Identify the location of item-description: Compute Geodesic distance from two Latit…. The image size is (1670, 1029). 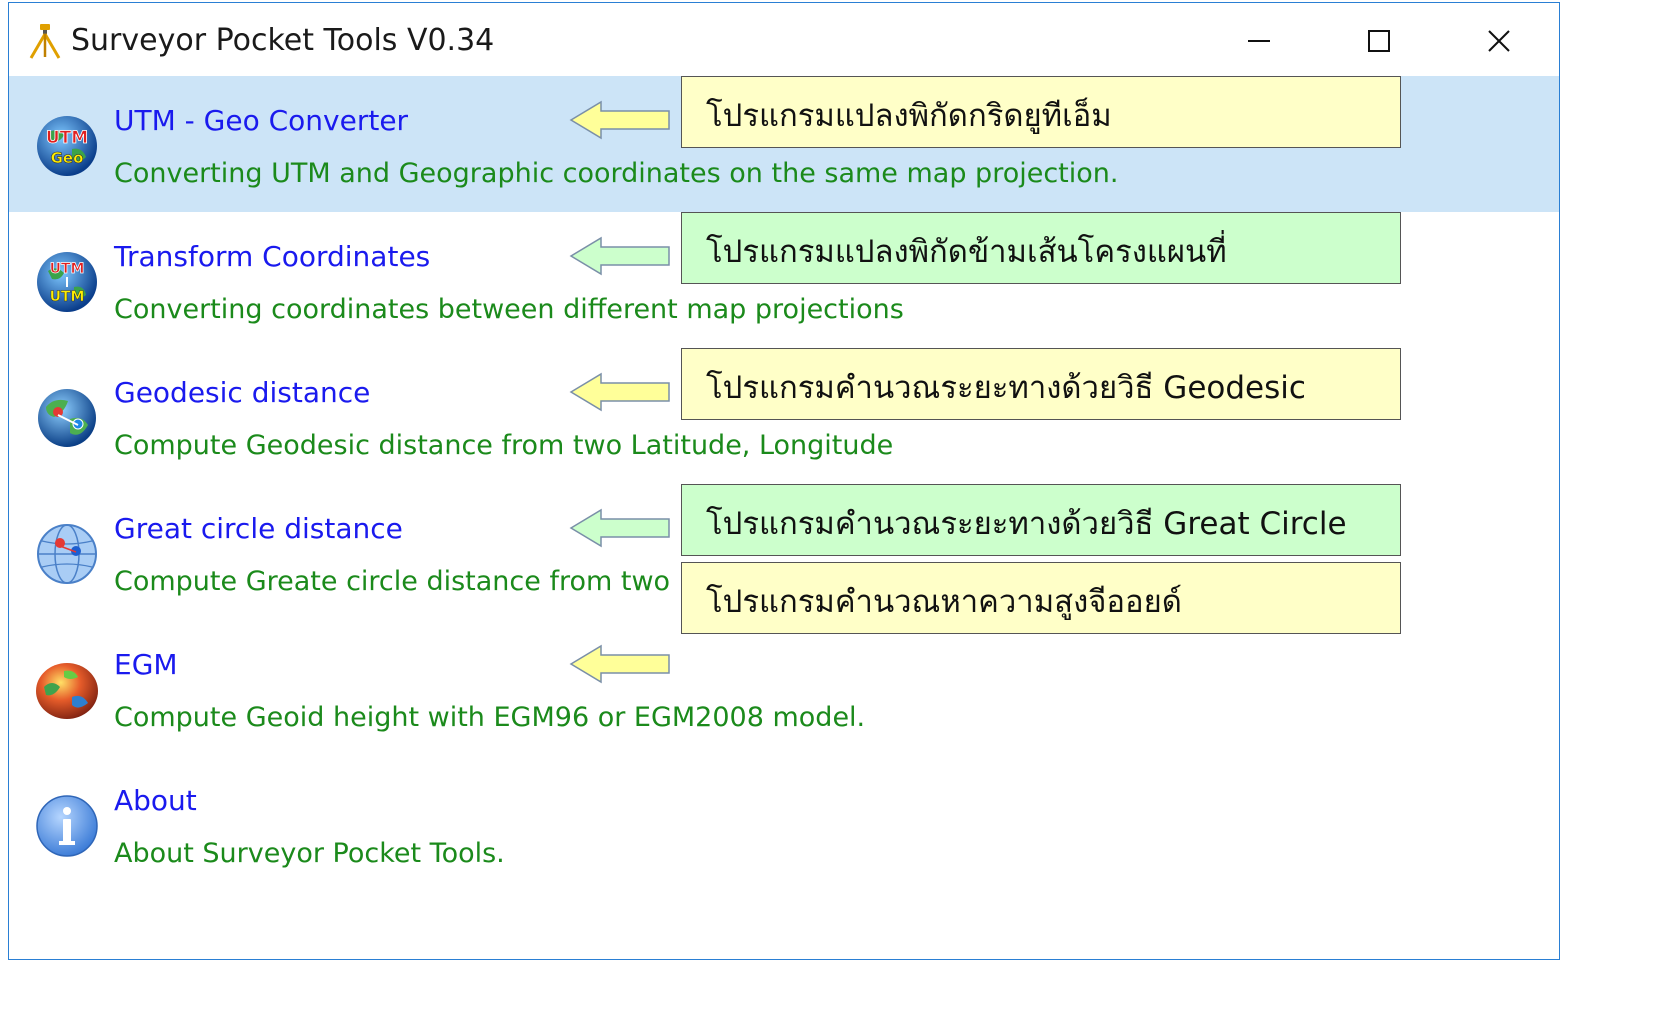
(504, 445).